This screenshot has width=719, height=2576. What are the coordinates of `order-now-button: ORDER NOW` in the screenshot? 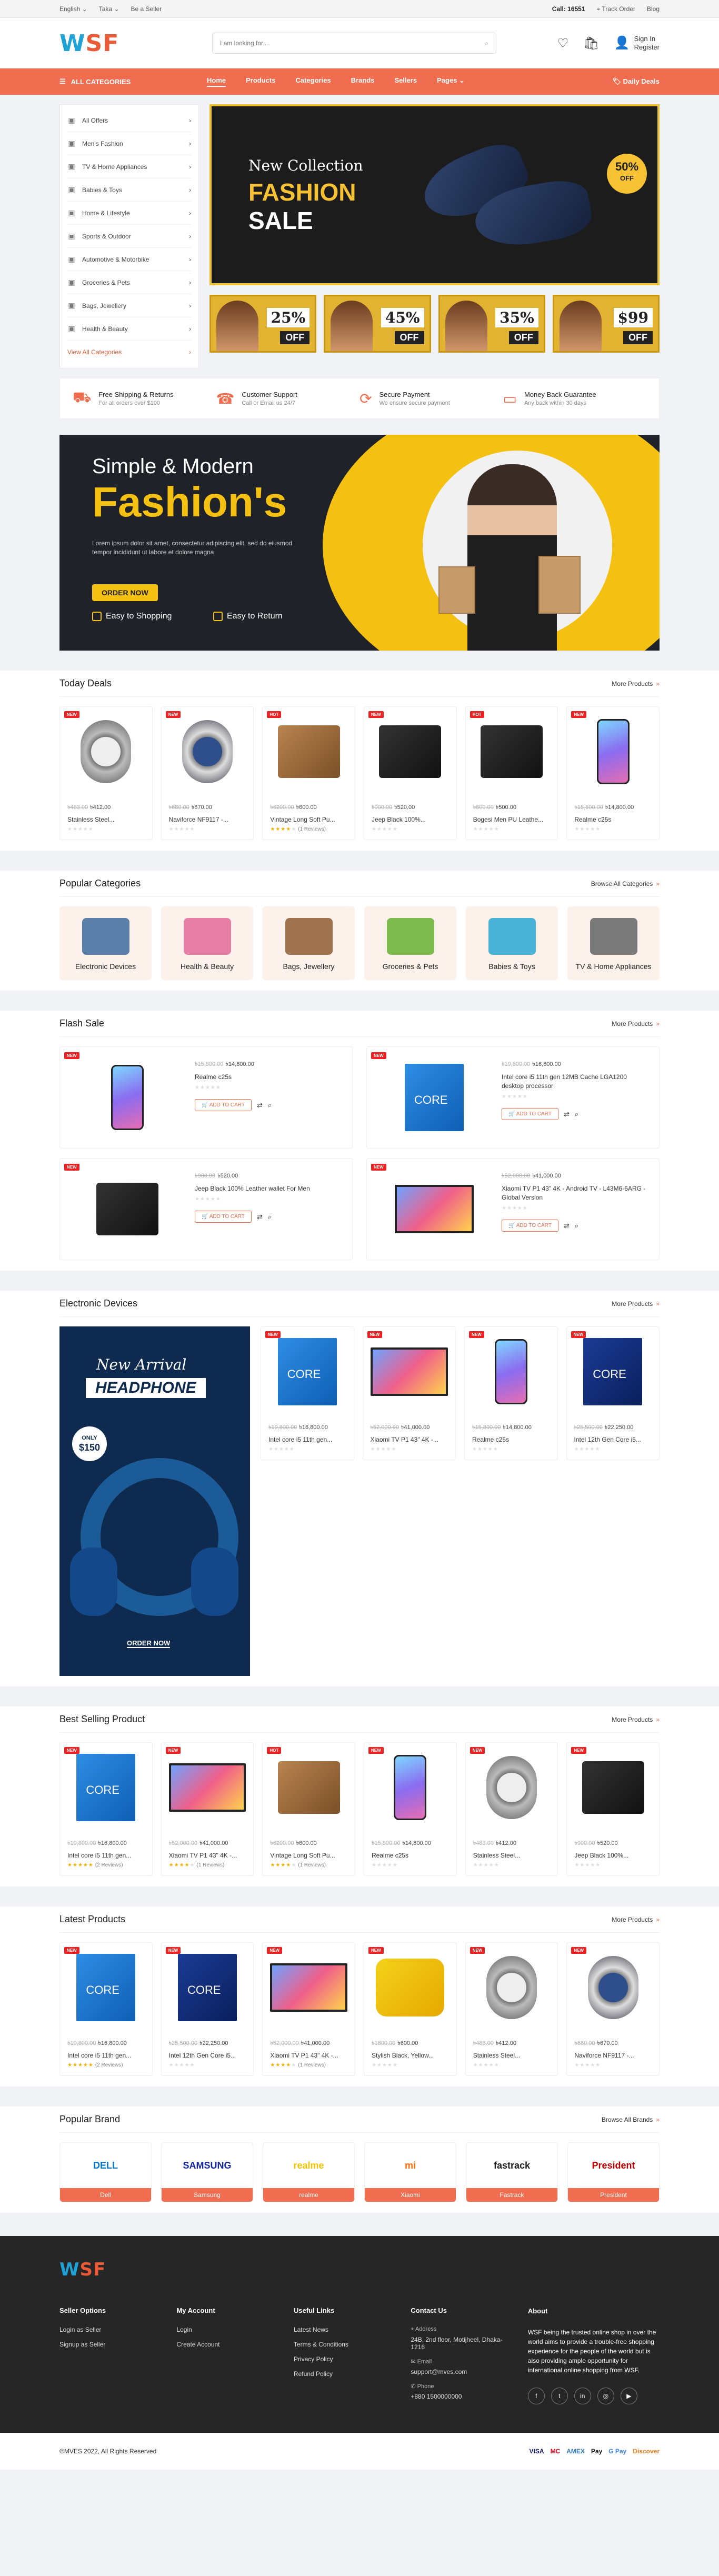 It's located at (125, 593).